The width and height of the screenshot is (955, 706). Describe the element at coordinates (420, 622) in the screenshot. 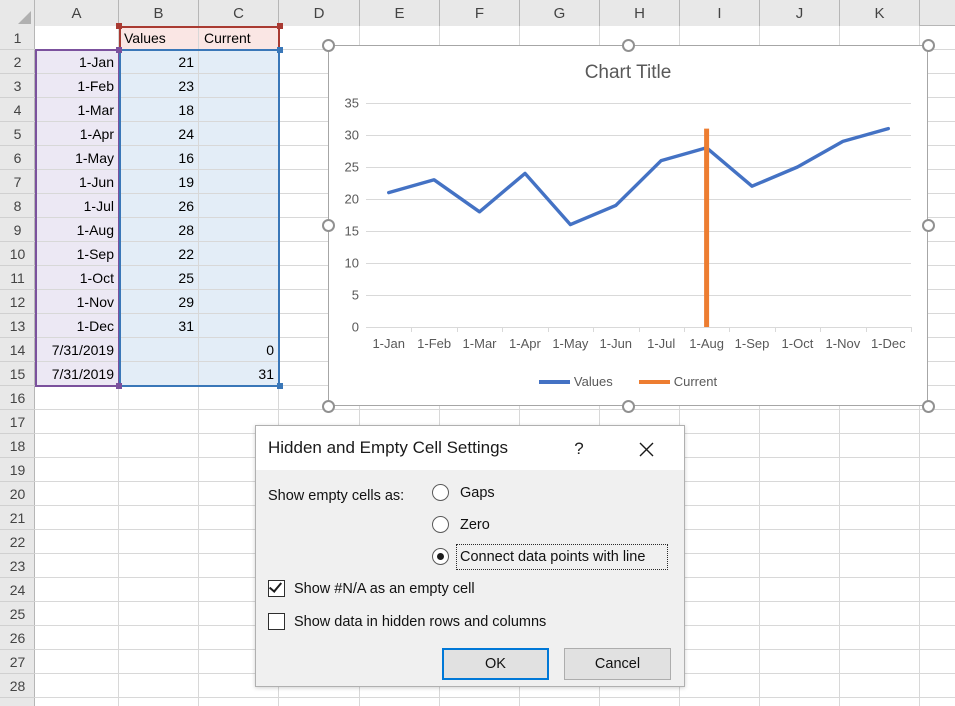

I see `checkbox-label-show-data-in-hidden-rows: Show data in hidden rows and columns` at that location.